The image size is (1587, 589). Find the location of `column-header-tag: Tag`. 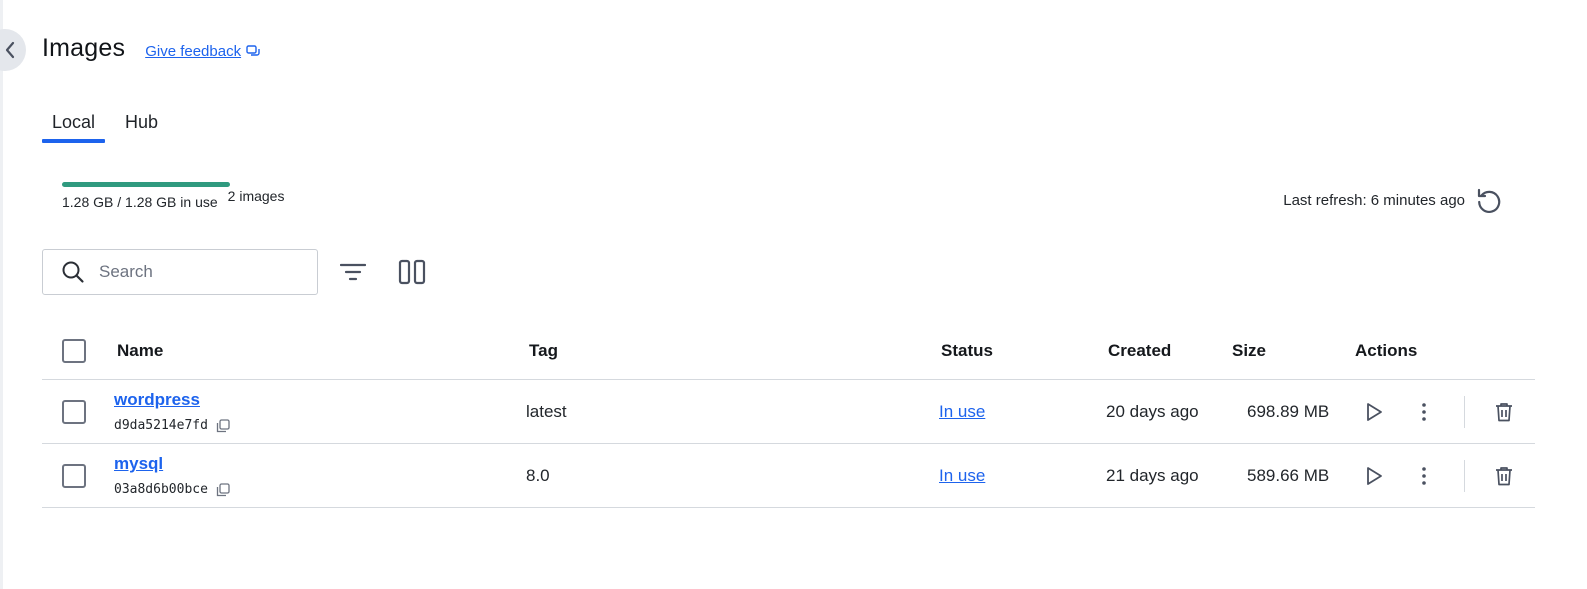

column-header-tag: Tag is located at coordinates (543, 350).